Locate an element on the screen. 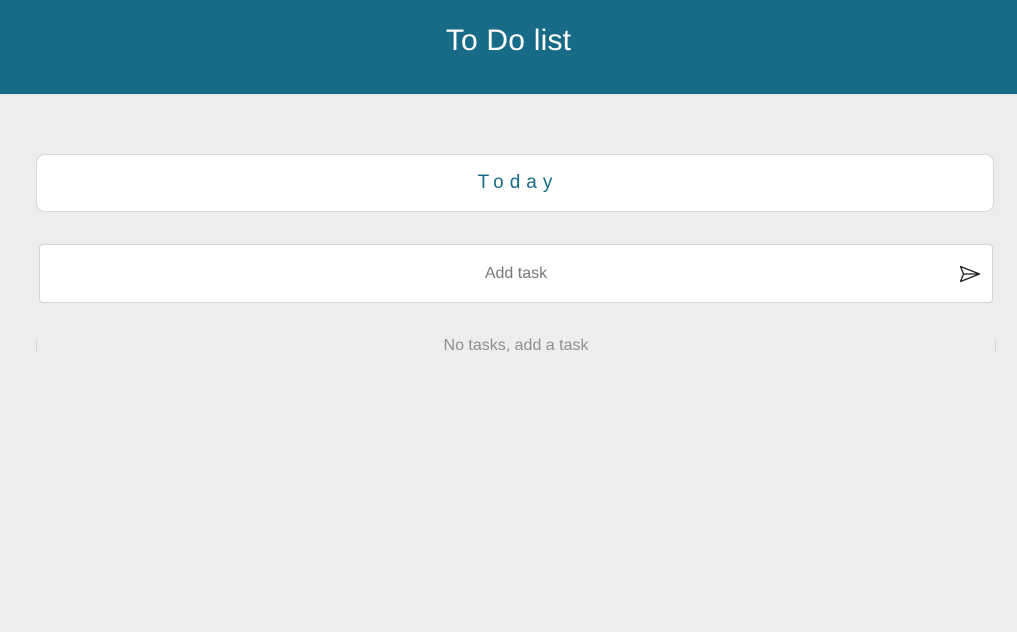 The height and width of the screenshot is (632, 1017). task-list-left-edge is located at coordinates (36, 346).